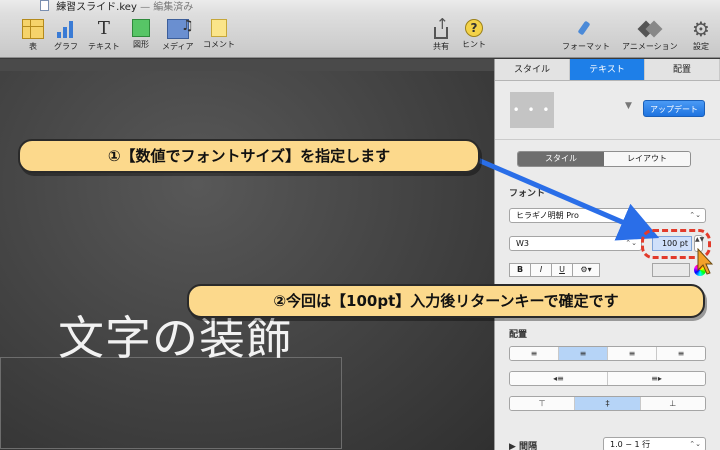 This screenshot has height=450, width=720. I want to click on shape-icon, so click(141, 28).